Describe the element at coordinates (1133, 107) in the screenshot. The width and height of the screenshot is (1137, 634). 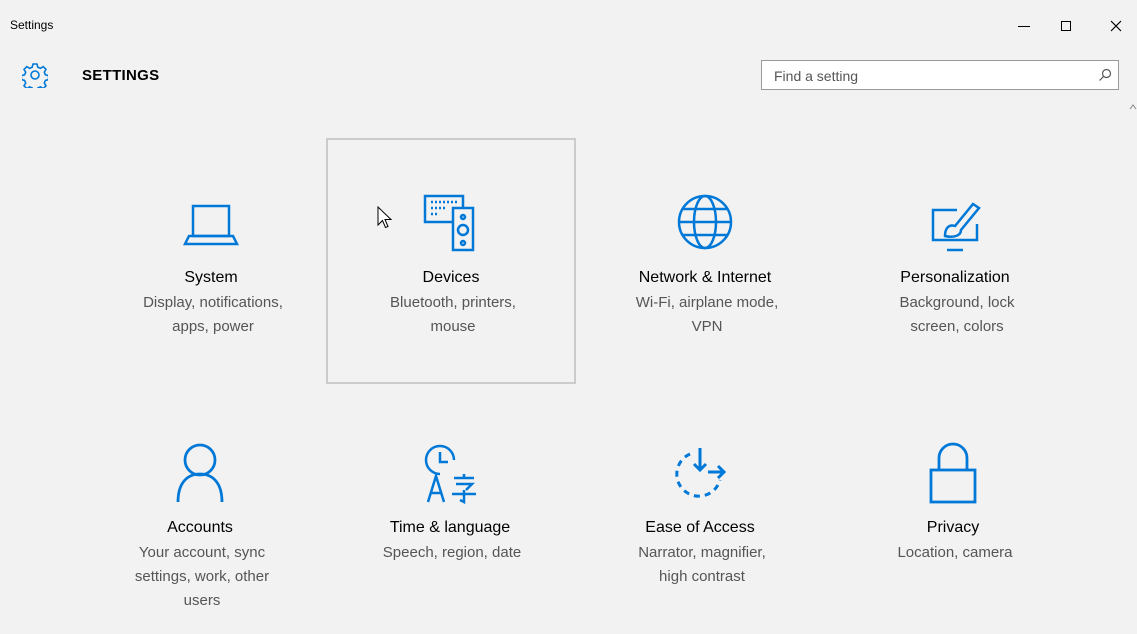
I see `scroll-up-icon` at that location.